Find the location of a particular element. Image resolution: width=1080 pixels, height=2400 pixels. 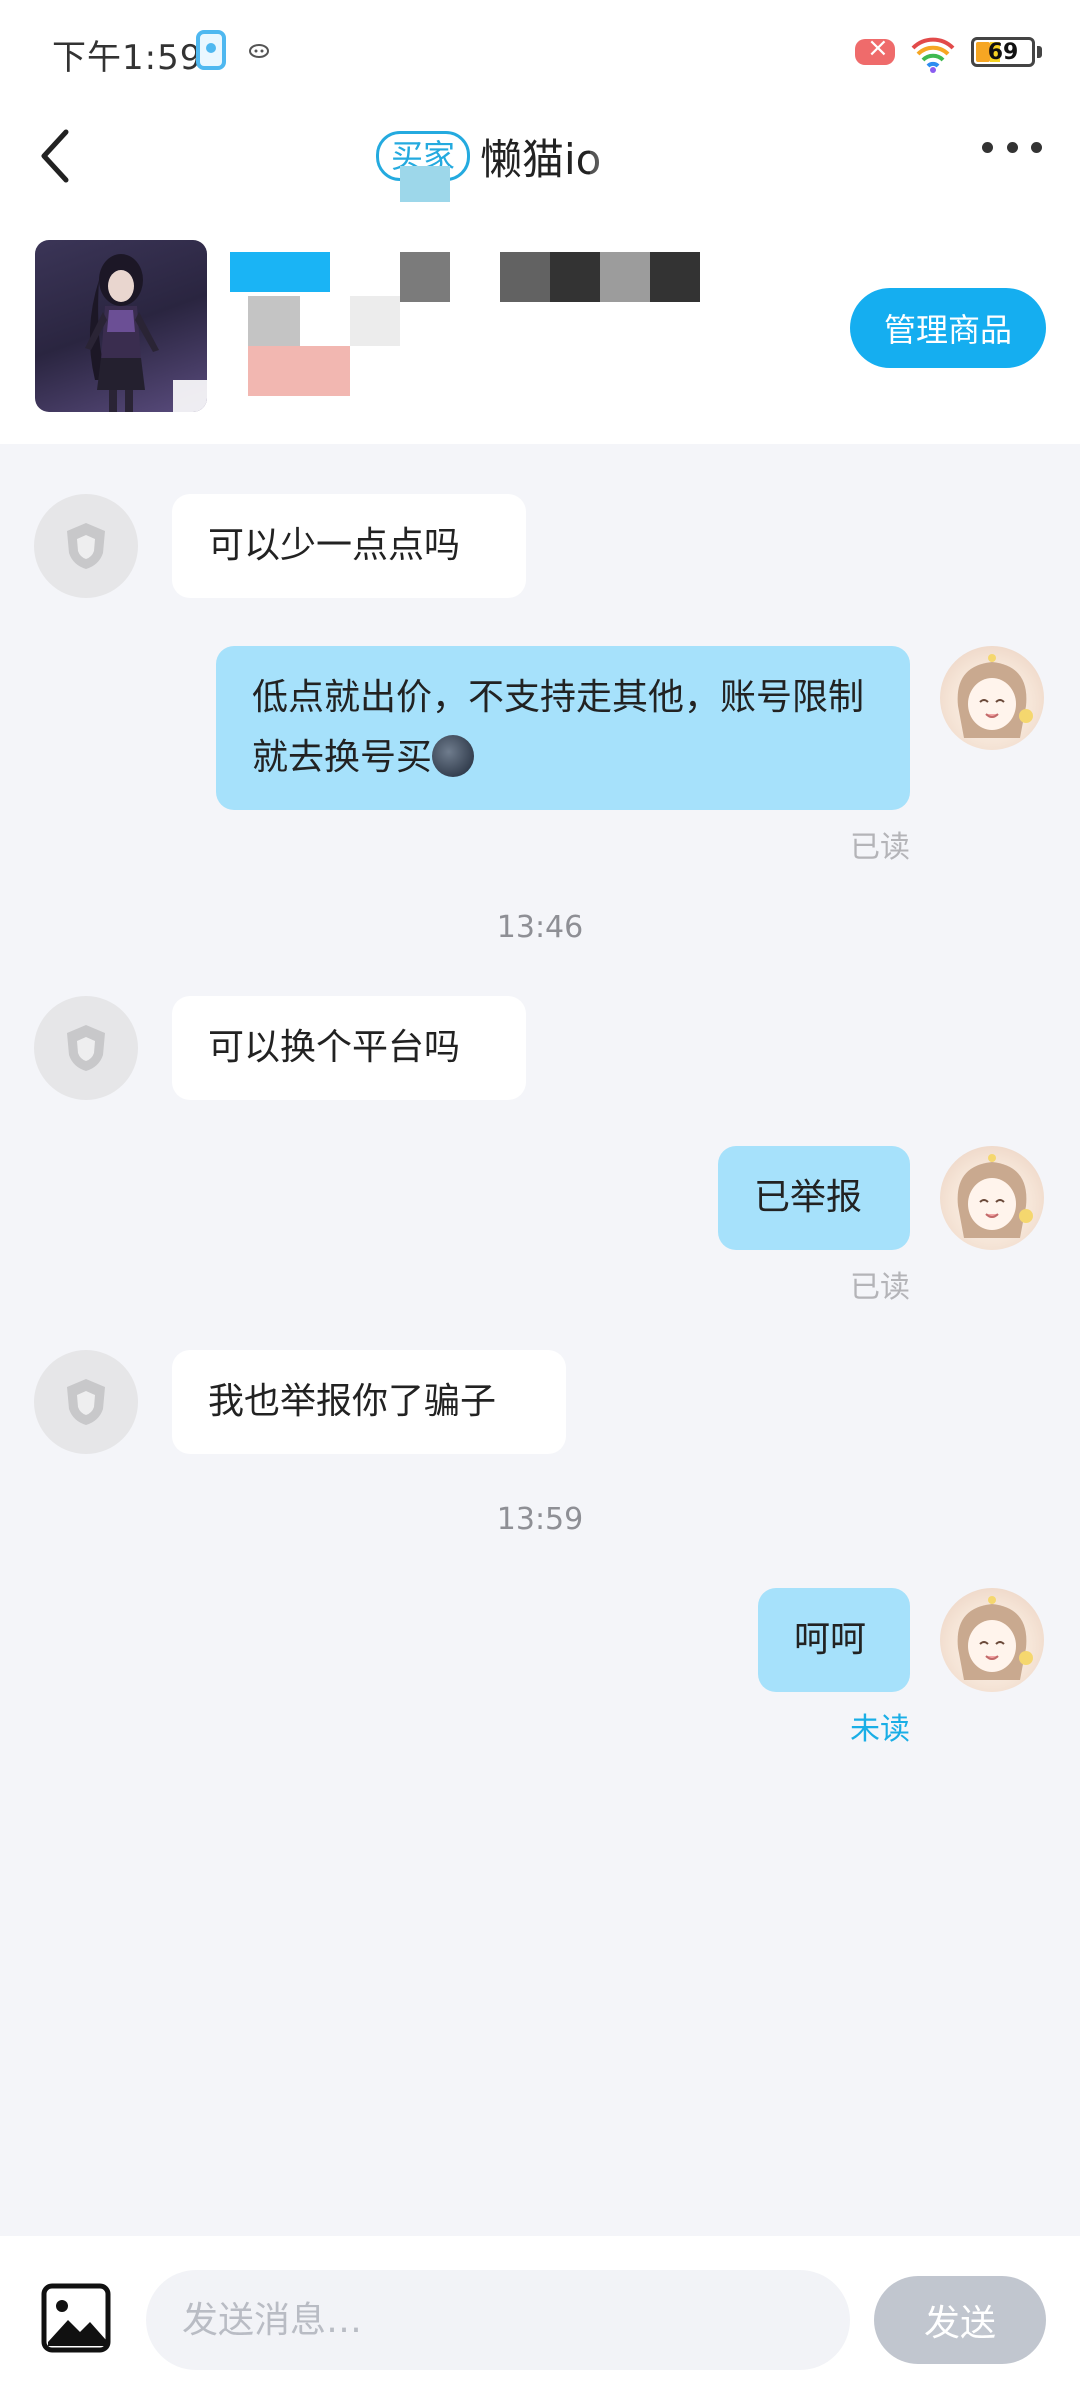

battery-level: 69 is located at coordinates (1003, 52).